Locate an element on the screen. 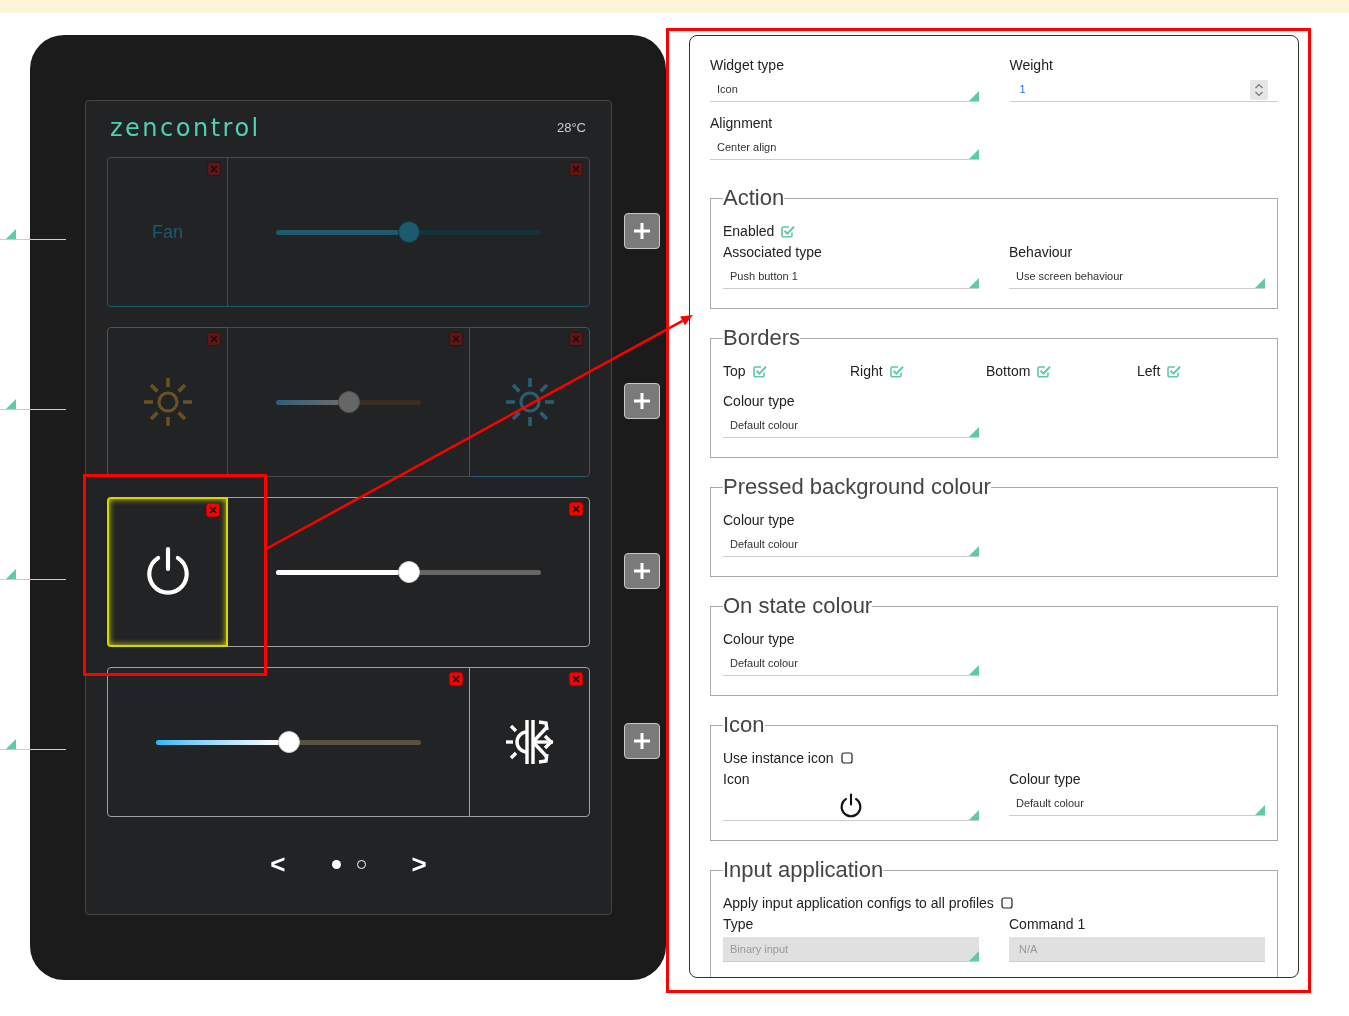 This screenshot has width=1349, height=1016. checkbox-label: Use instance icon is located at coordinates (778, 758).